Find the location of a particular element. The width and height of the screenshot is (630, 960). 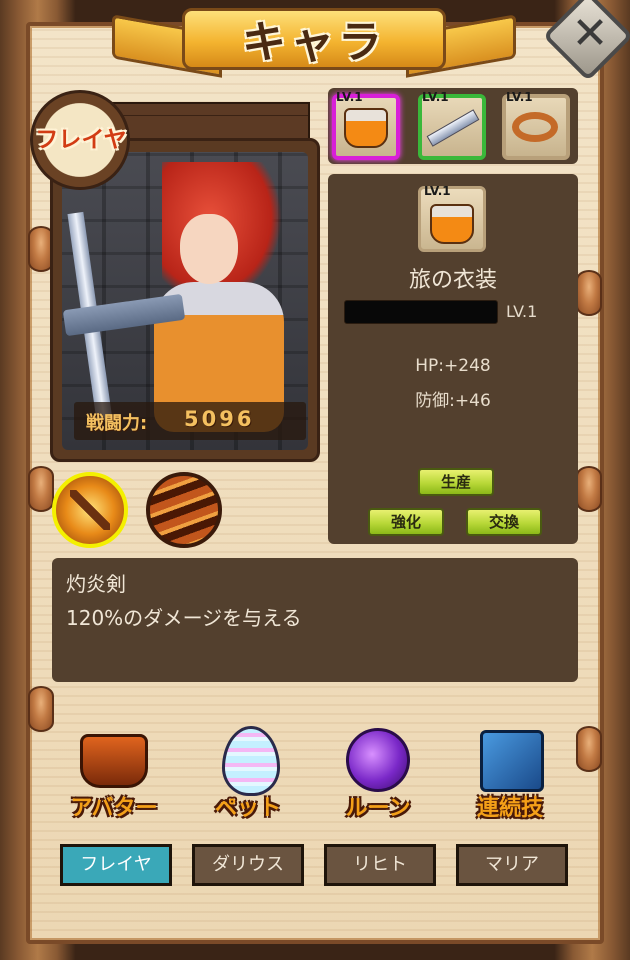

page-title: キャラ is located at coordinates (314, 42).